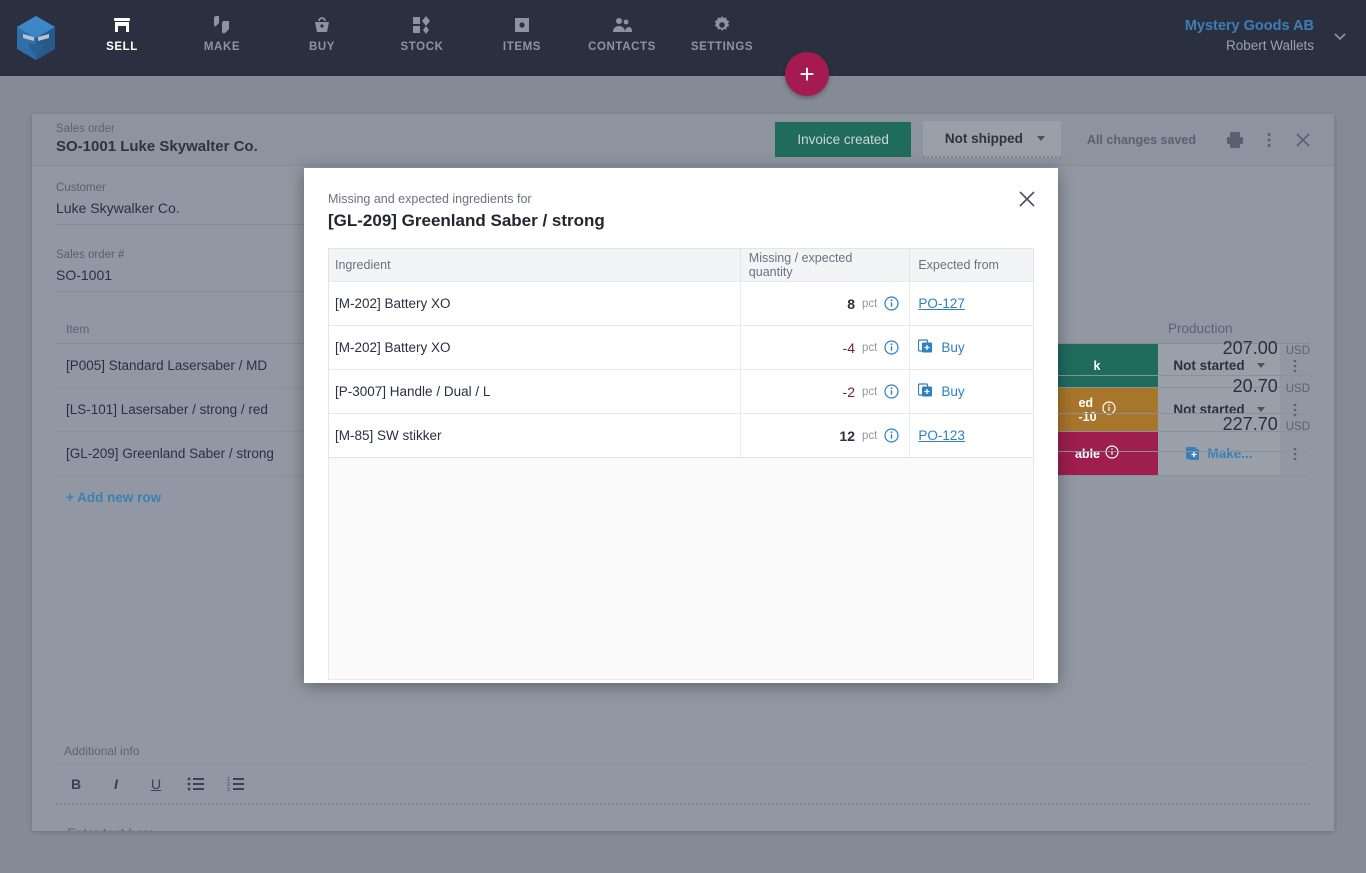  Describe the element at coordinates (322, 25) in the screenshot. I see `basket-icon` at that location.